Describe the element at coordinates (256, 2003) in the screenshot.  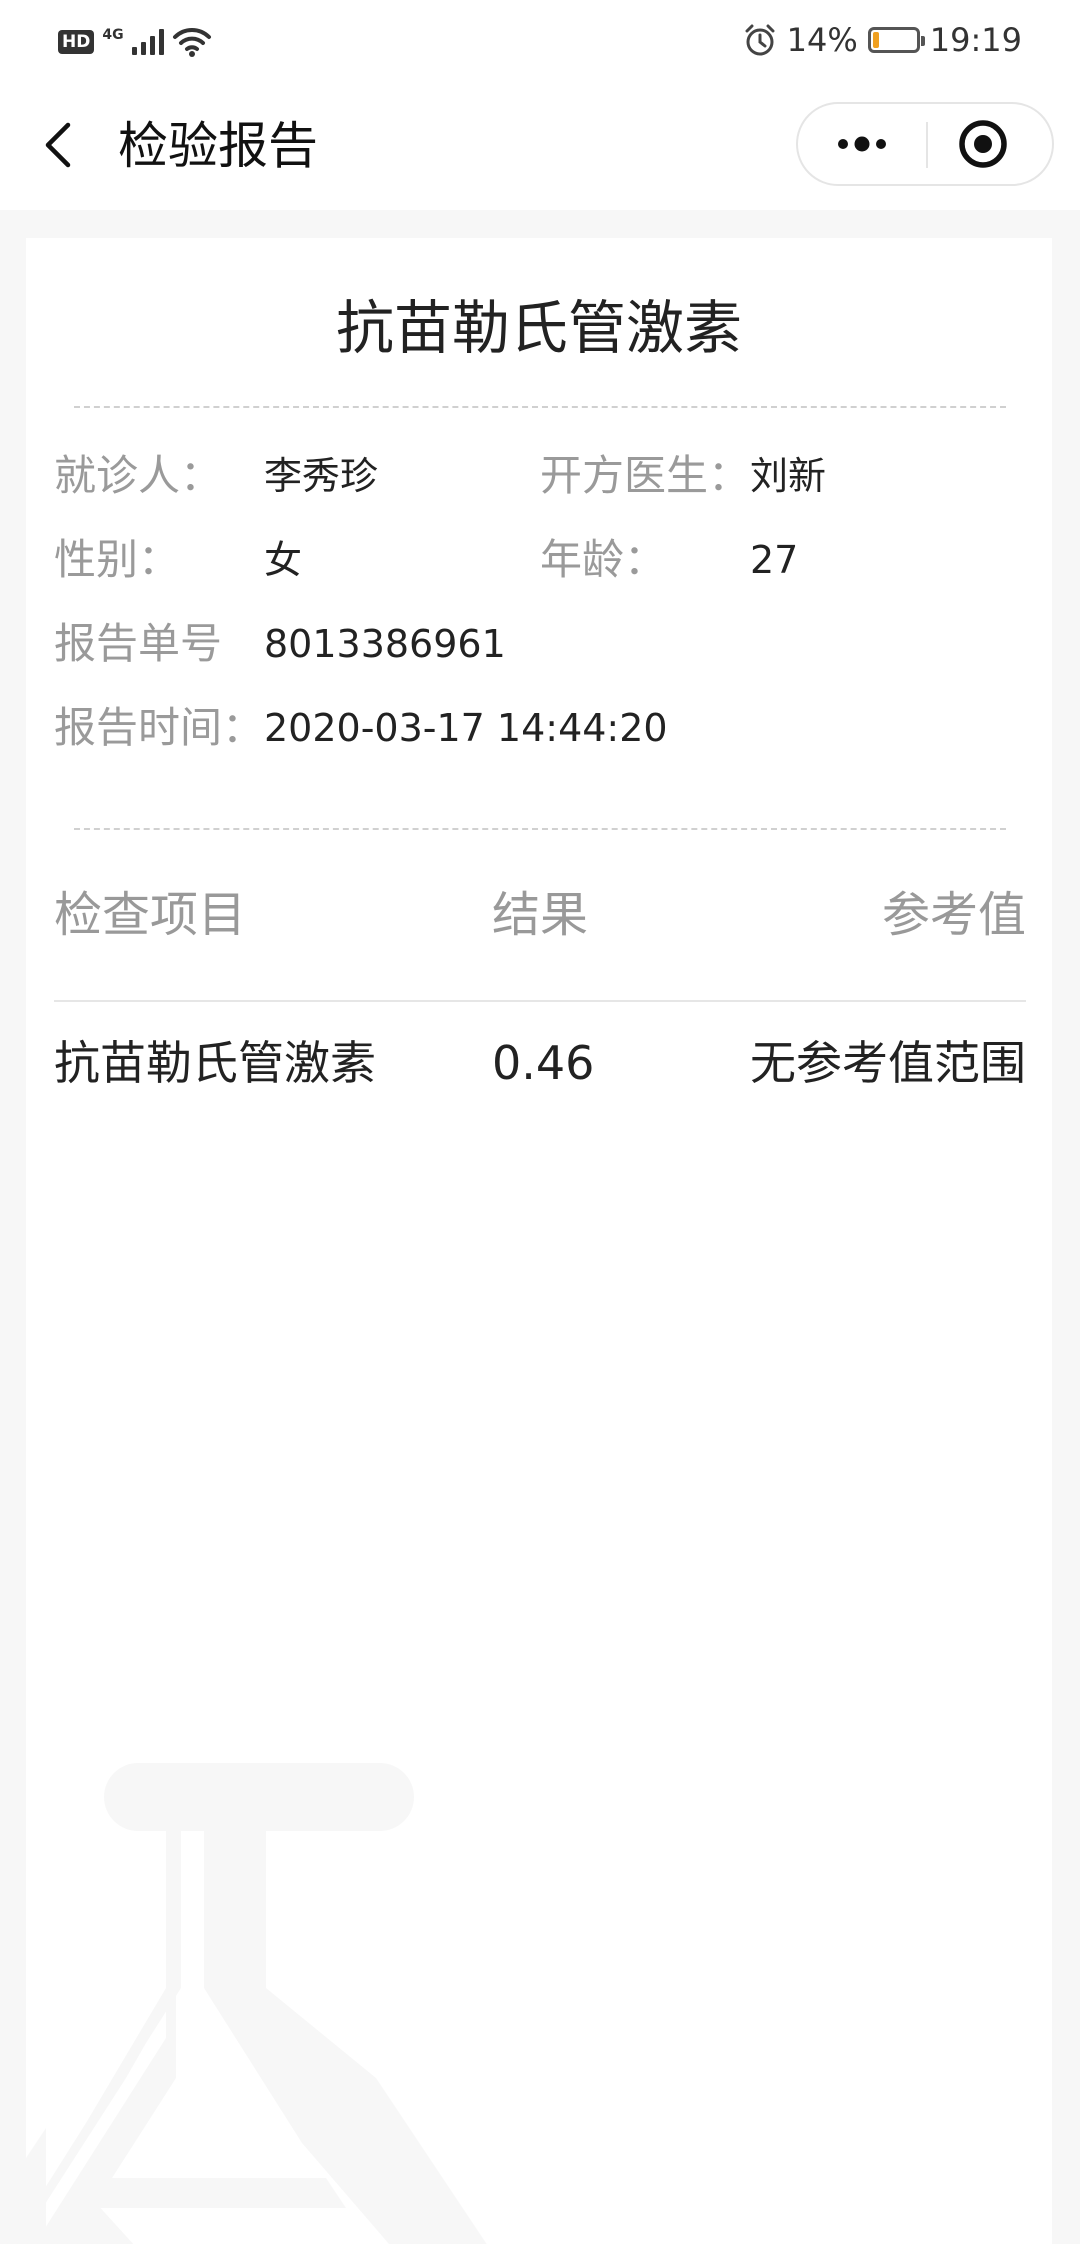
I see `flask-watermark-icon` at that location.